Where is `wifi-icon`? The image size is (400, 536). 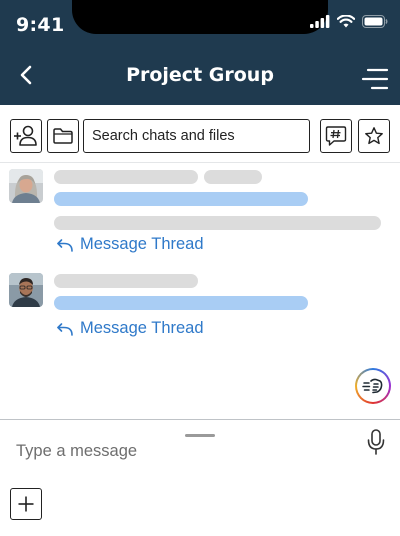
wifi-icon is located at coordinates (346, 21).